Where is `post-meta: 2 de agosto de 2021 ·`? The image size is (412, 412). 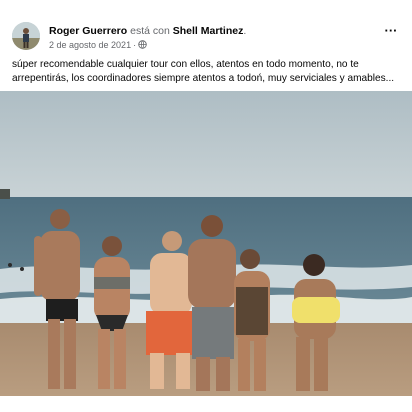 post-meta: 2 de agosto de 2021 · is located at coordinates (98, 46).